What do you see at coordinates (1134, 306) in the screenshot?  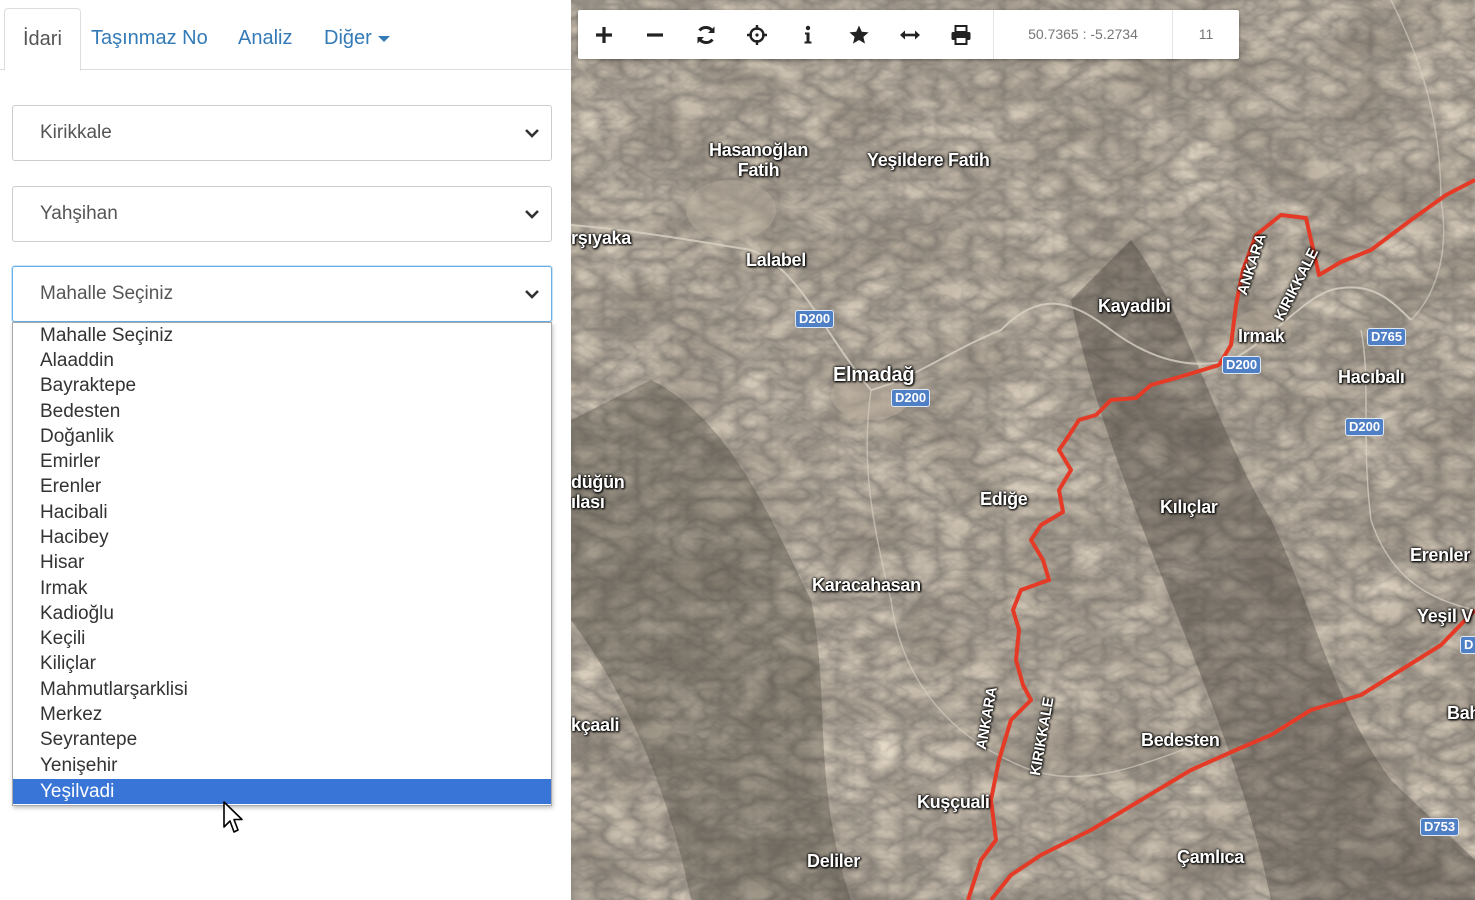 I see `map-label: Kayadibi` at bounding box center [1134, 306].